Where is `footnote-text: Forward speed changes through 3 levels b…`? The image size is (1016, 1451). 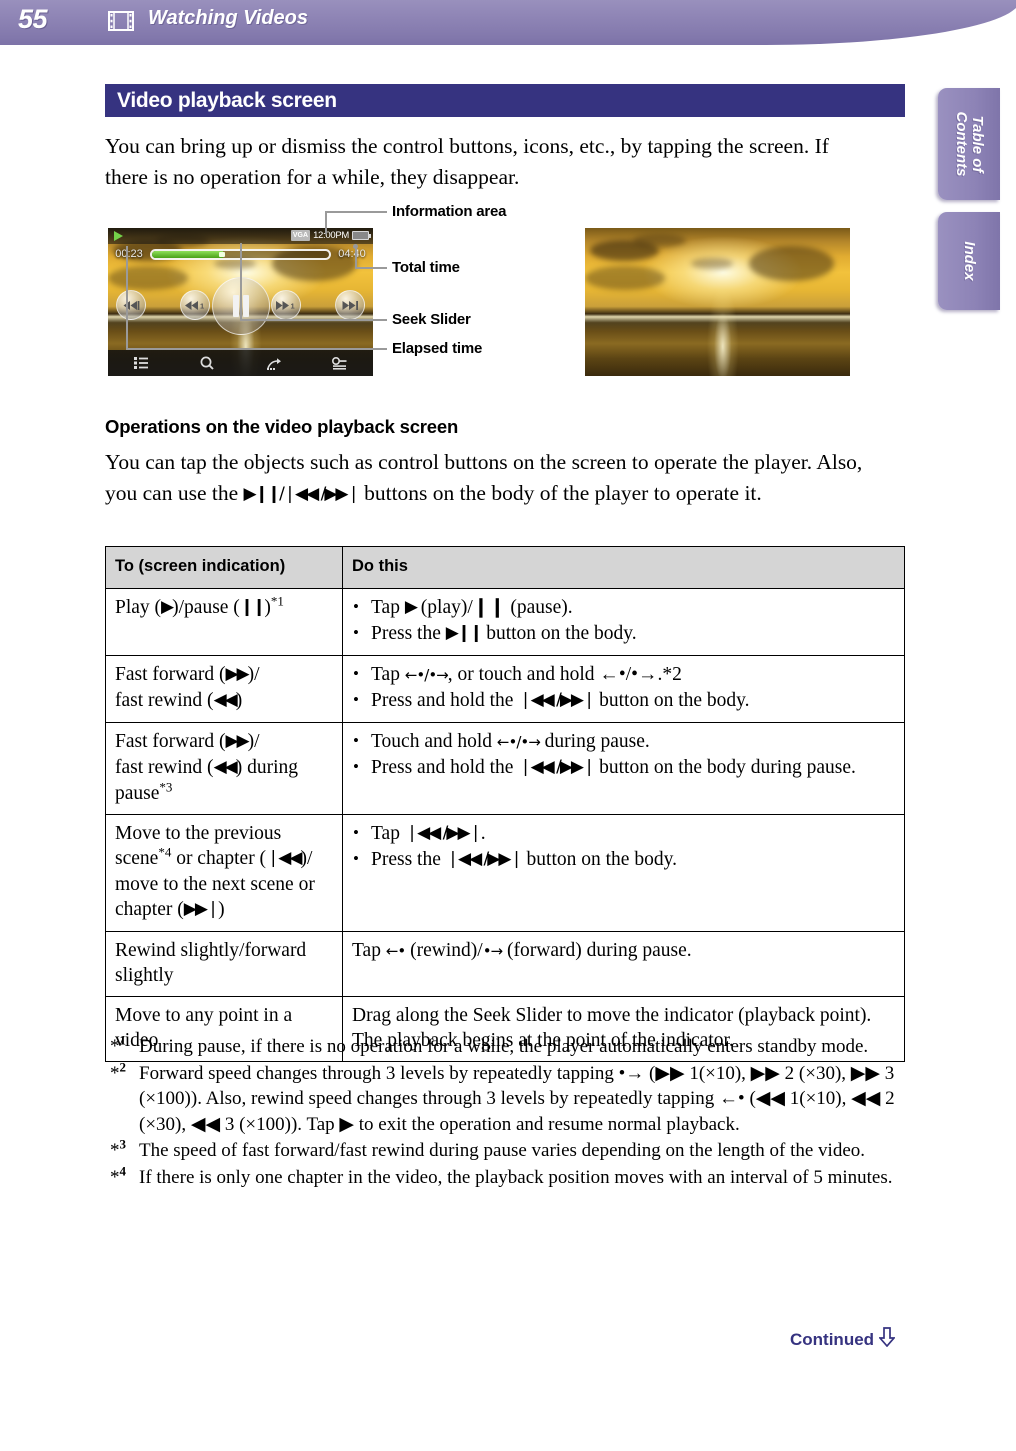
footnote-text: Forward speed changes through 3 levels b… is located at coordinates (517, 1098).